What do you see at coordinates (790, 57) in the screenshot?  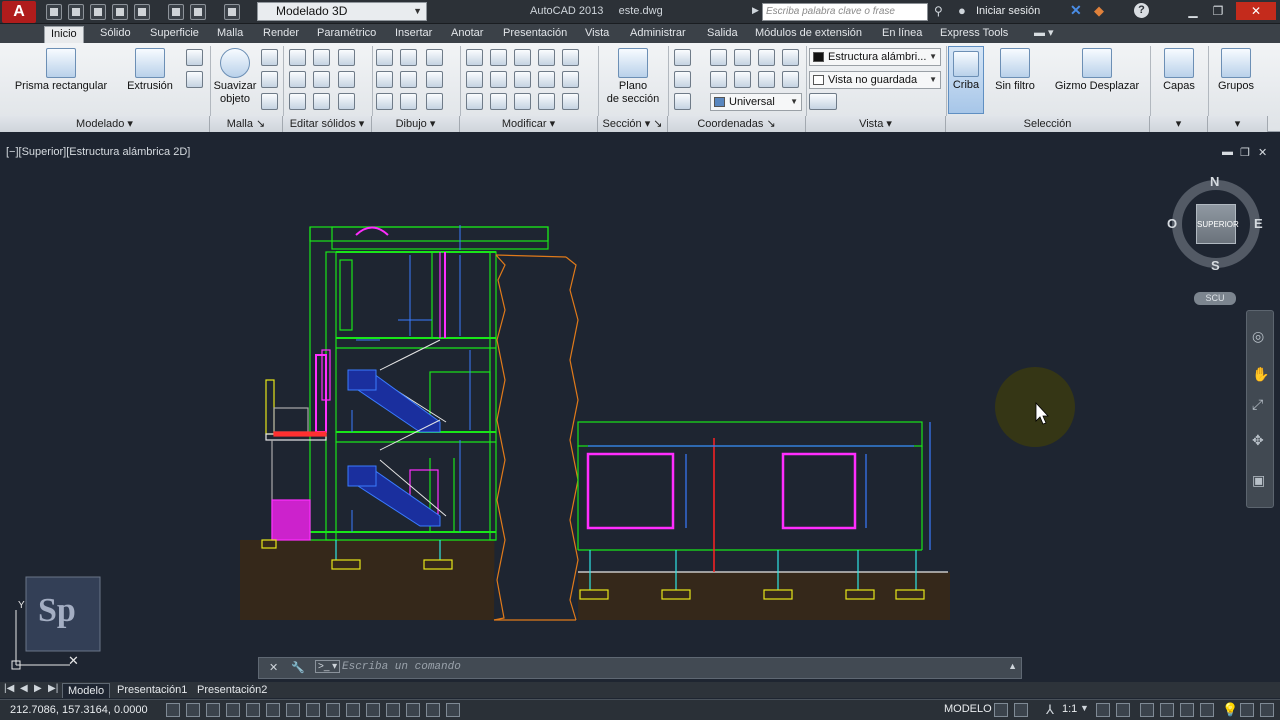 I see `ucs-z-icon` at bounding box center [790, 57].